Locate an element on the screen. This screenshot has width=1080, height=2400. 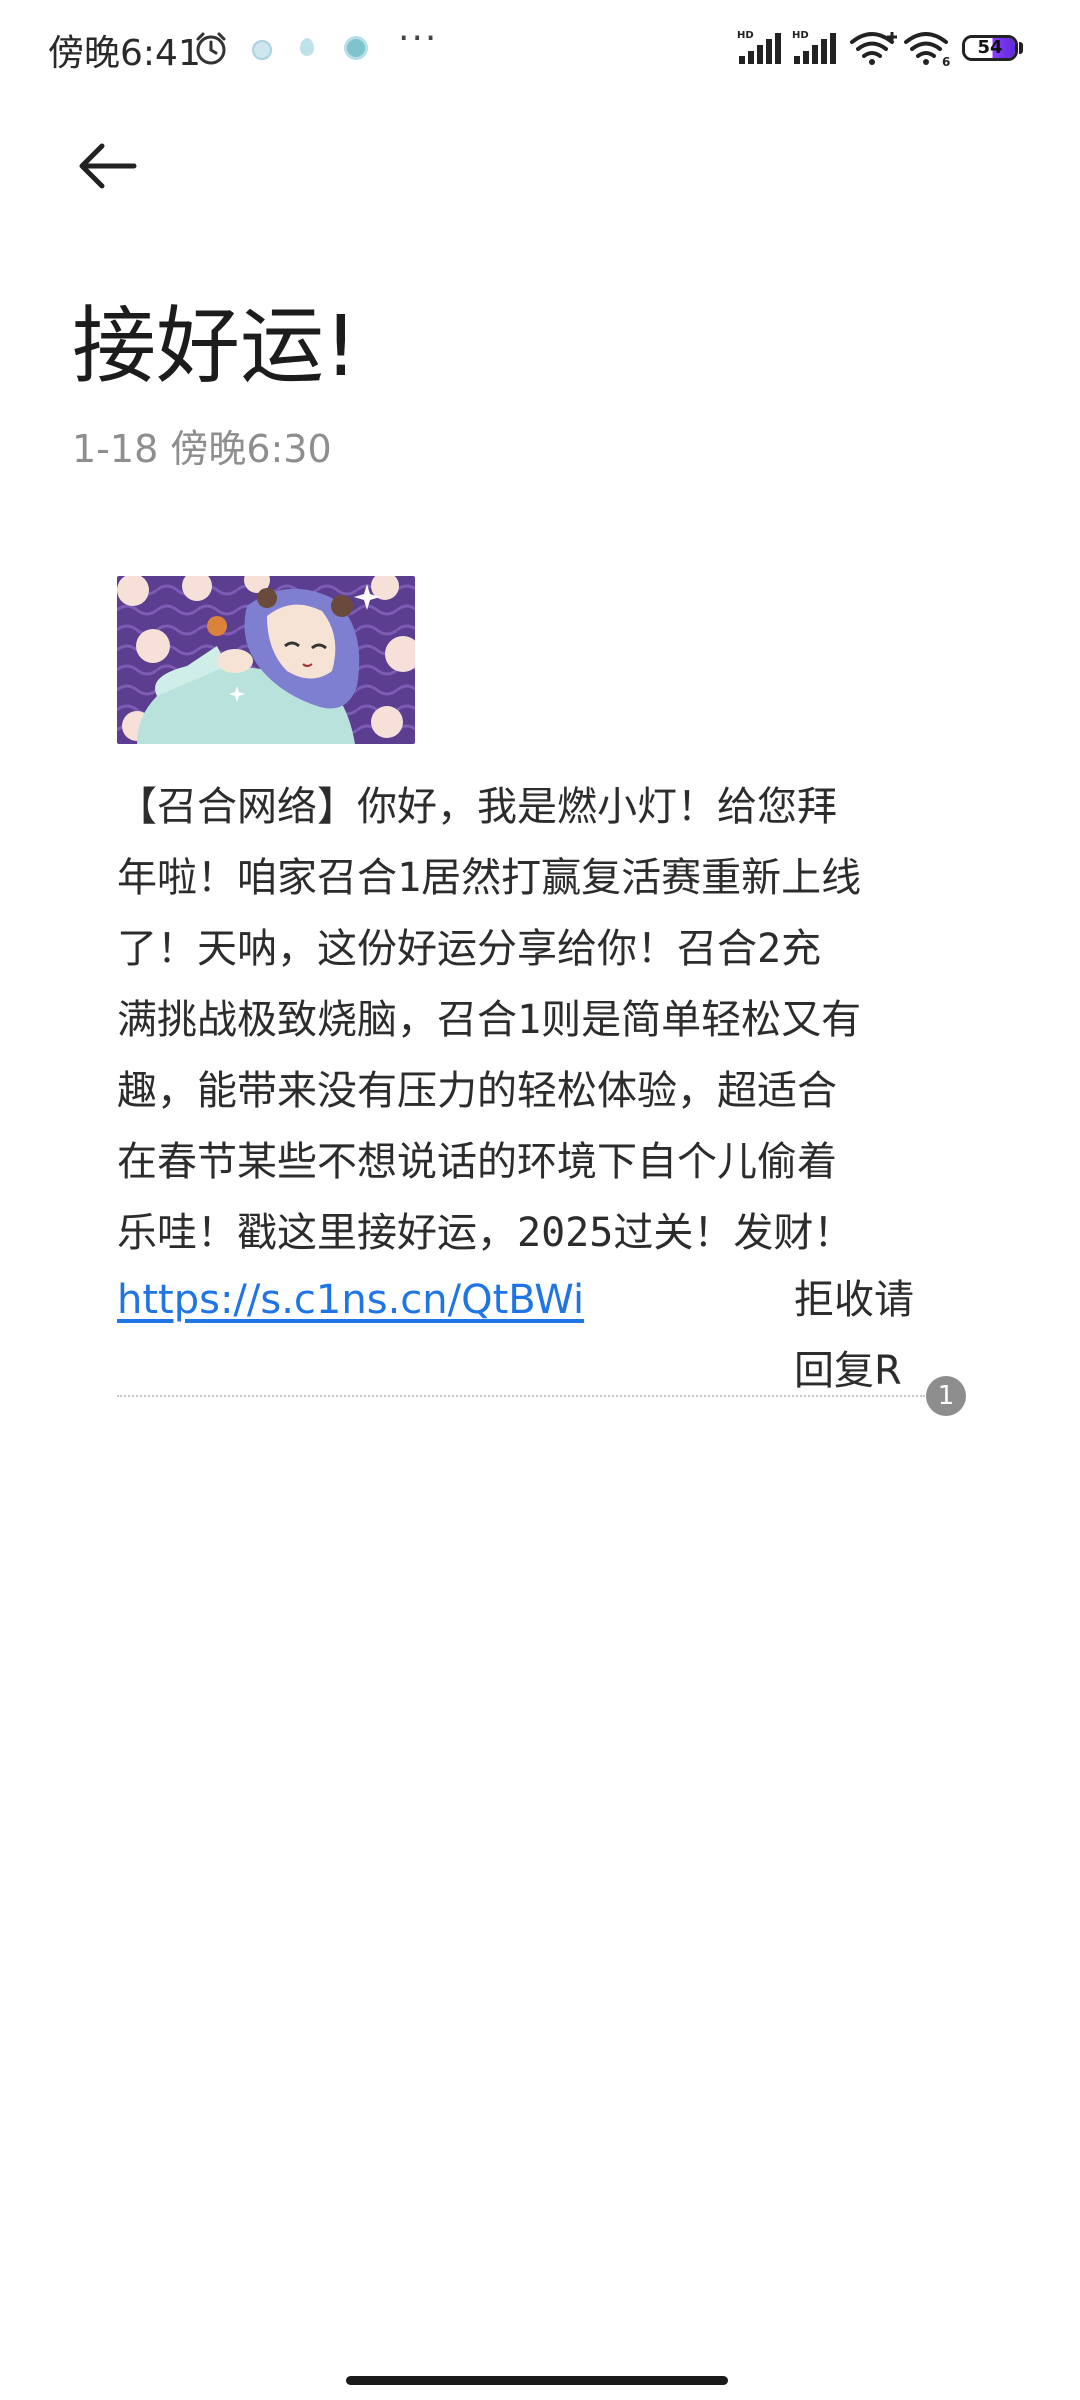
mms-attachment-image is located at coordinates (266, 660).